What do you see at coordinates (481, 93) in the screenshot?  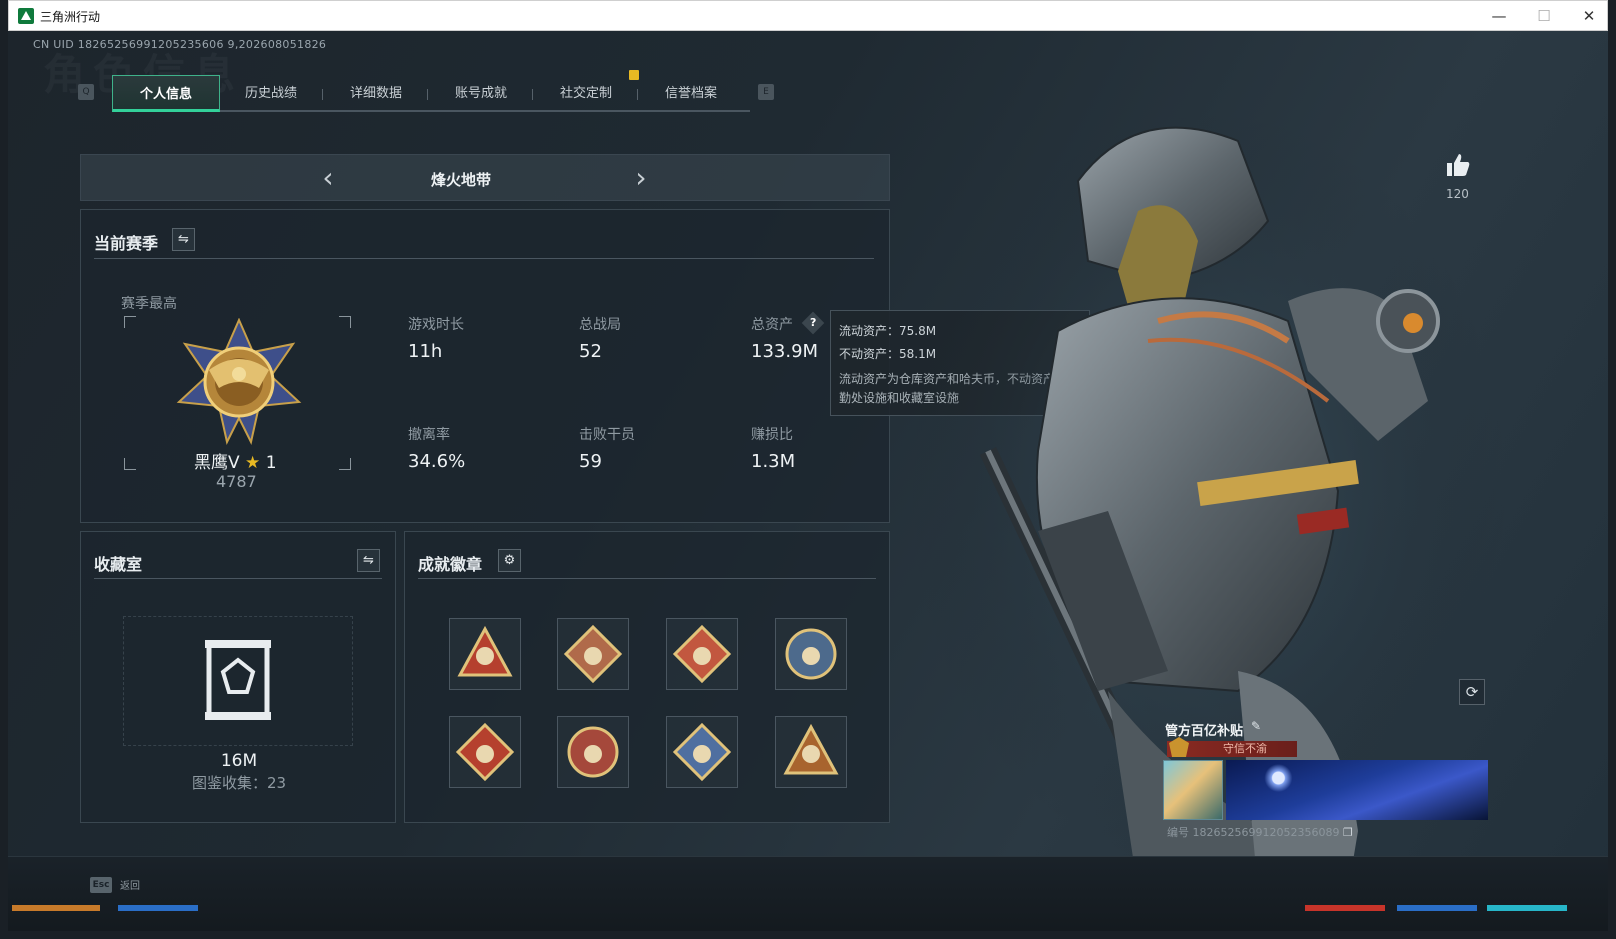 I see `tab-account-achievements: 账号成就` at bounding box center [481, 93].